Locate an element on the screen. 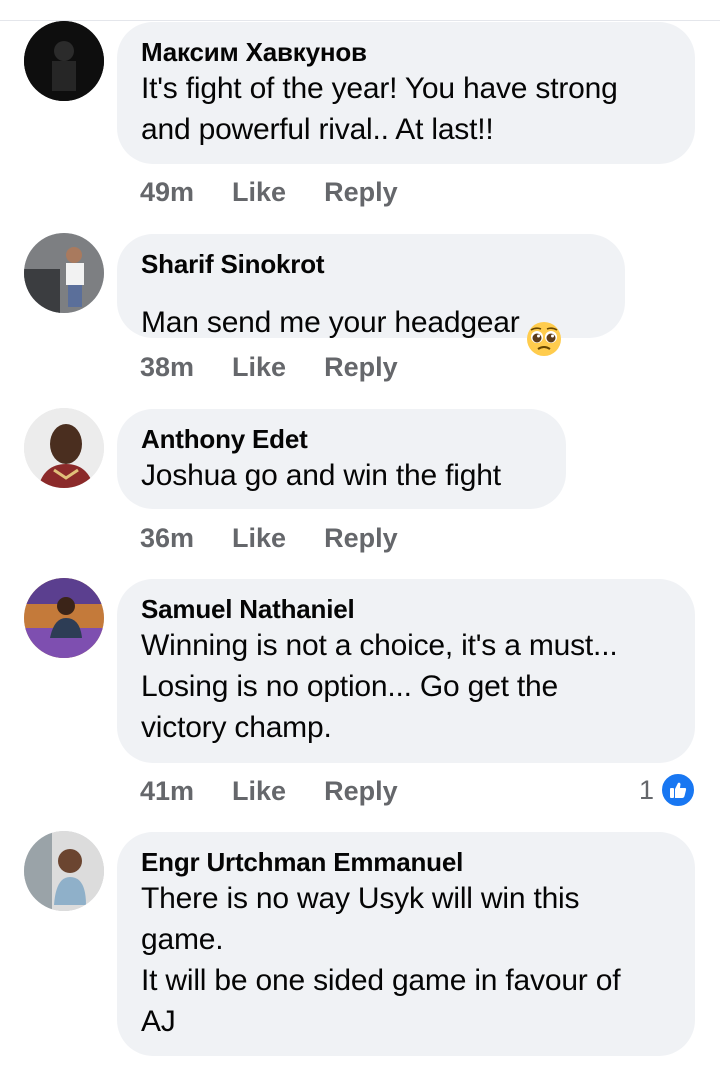  comment-bubble: Anthony Edet Joshua go and win the fight is located at coordinates (341, 459).